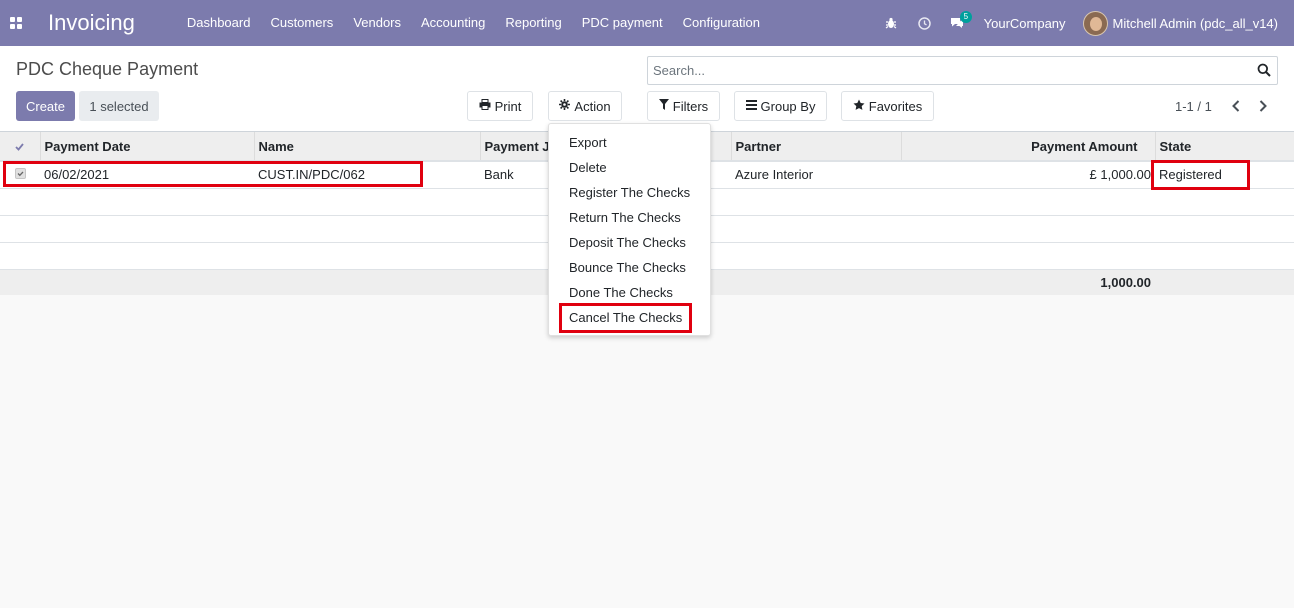  Describe the element at coordinates (629, 192) in the screenshot. I see `menu-item-register-checks: Register The Checks` at that location.